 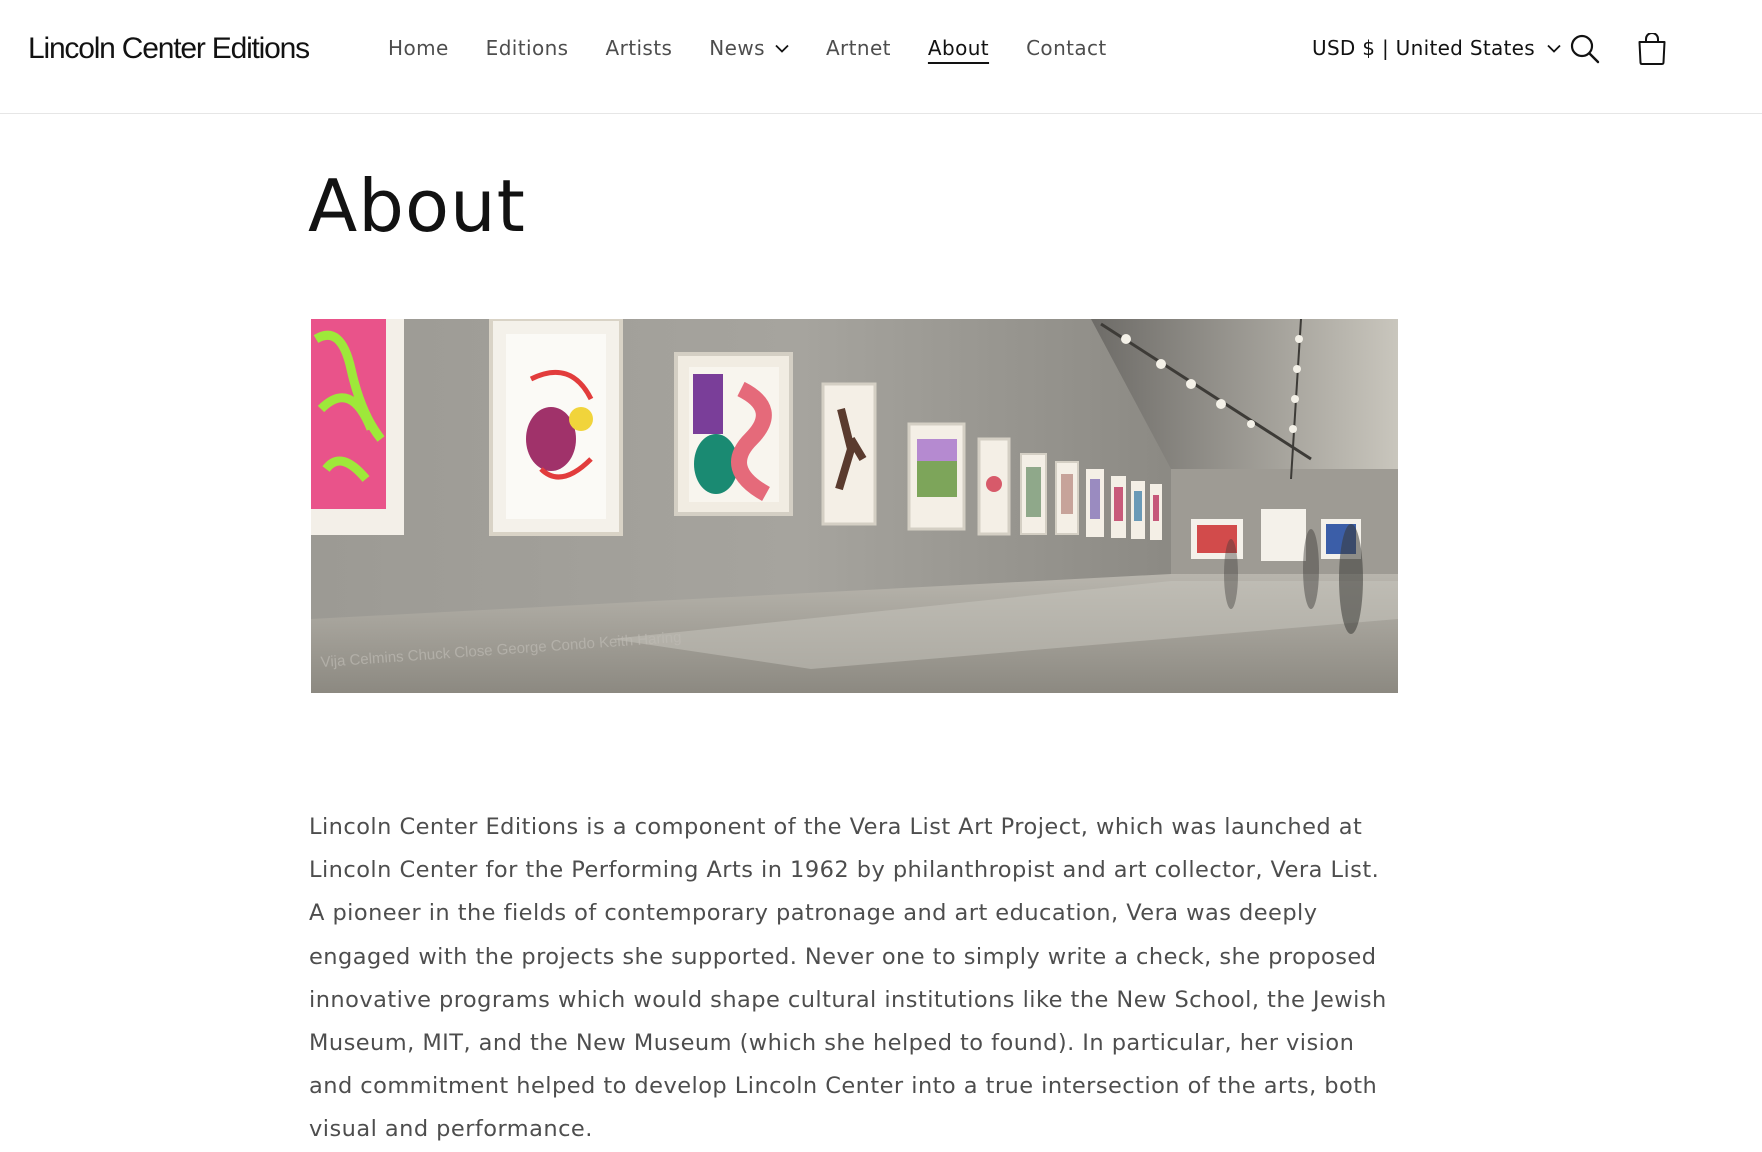 I want to click on cart-icon, so click(x=1652, y=49).